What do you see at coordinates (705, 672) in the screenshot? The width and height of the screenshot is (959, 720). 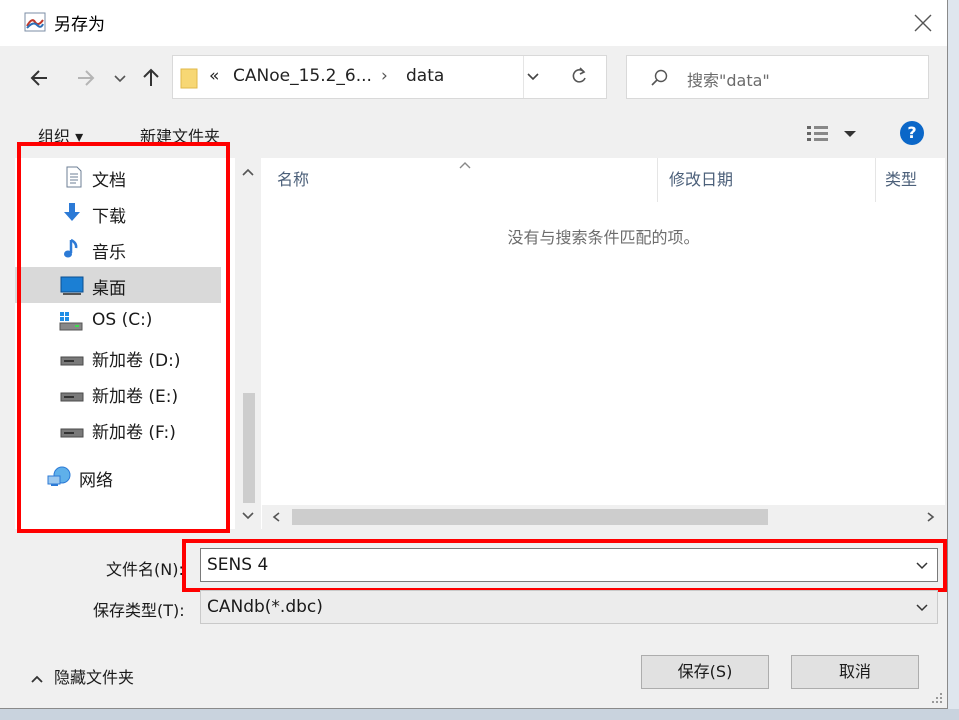 I see `save-button: 保存(S)` at bounding box center [705, 672].